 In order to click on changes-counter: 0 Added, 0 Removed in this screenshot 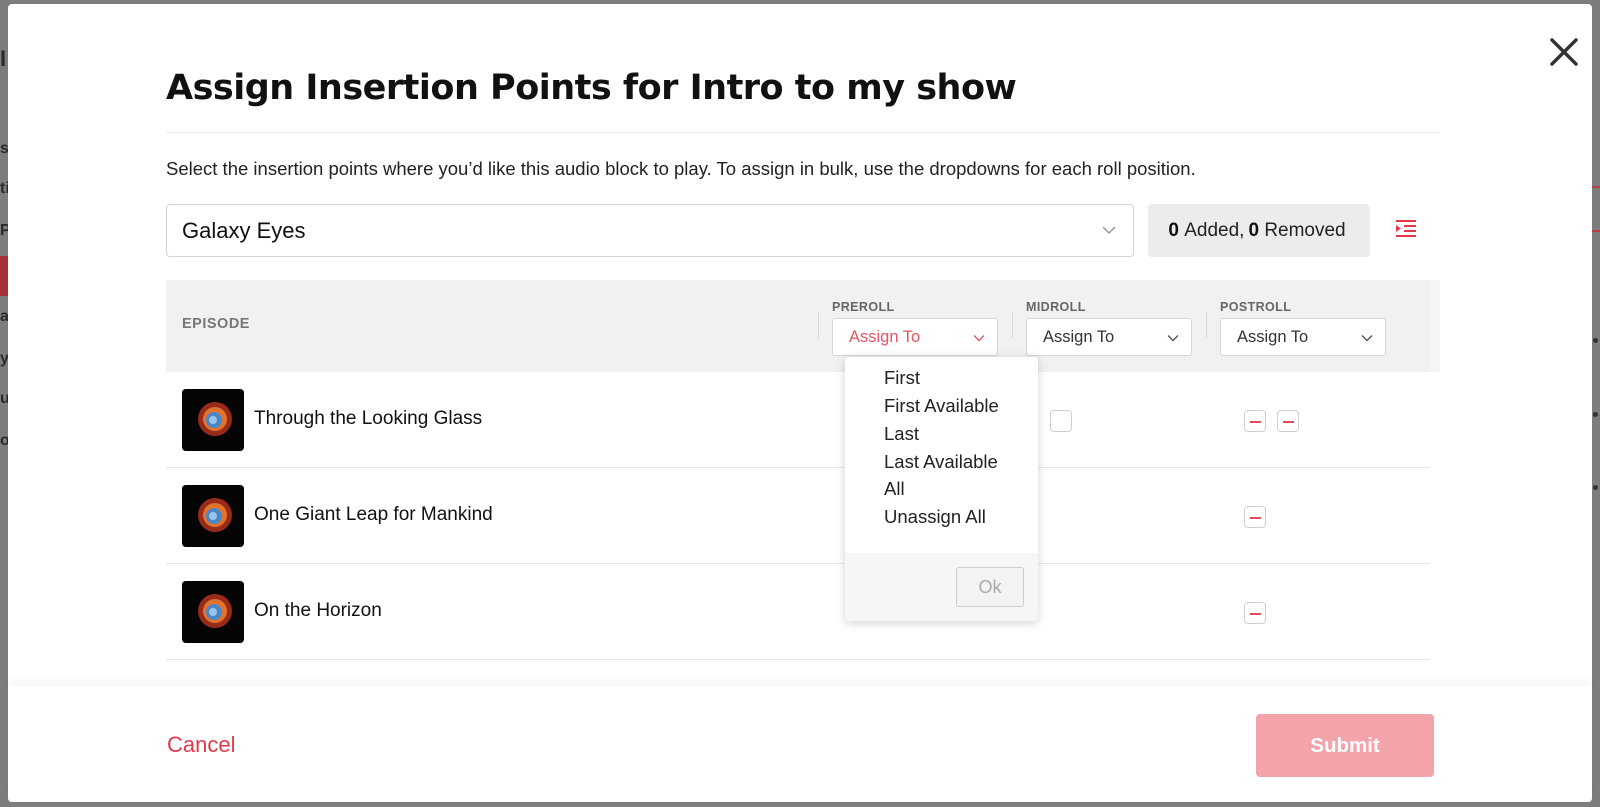, I will do `click(1259, 230)`.